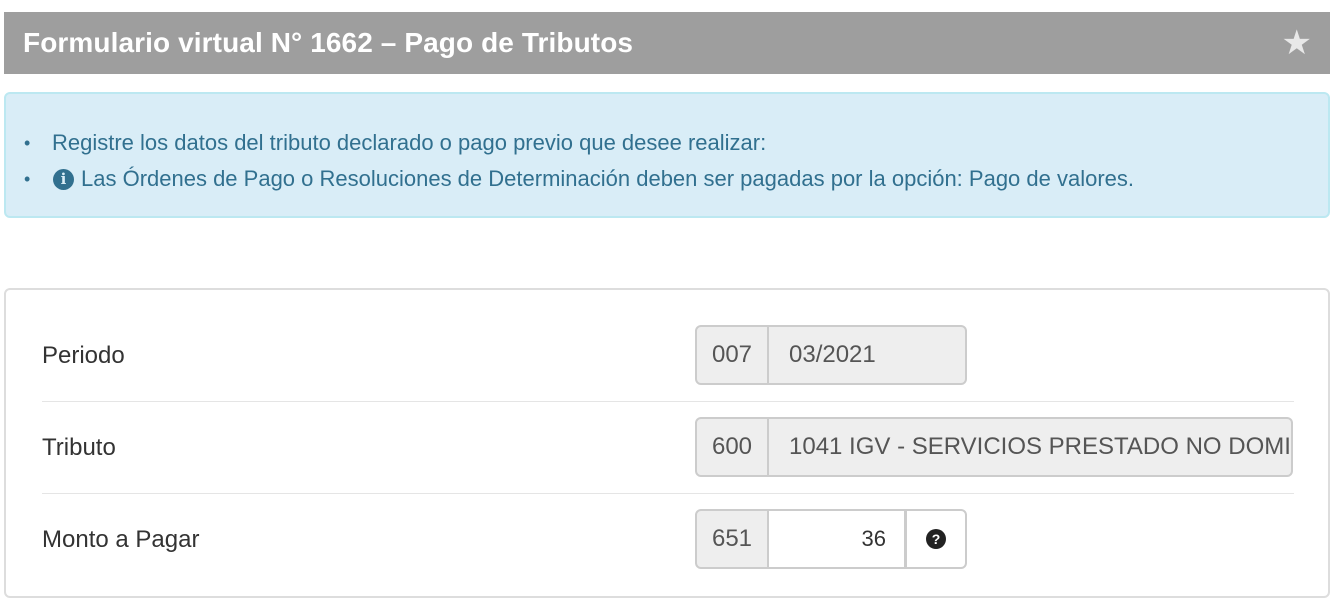  Describe the element at coordinates (121, 539) in the screenshot. I see `monto-label: Monto a Pagar` at that location.